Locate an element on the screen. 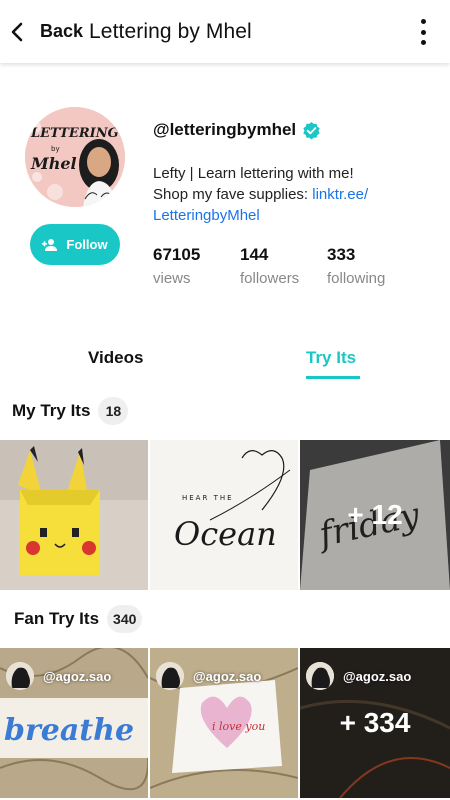 The image size is (450, 800). stat-following: 333 following is located at coordinates (356, 266).